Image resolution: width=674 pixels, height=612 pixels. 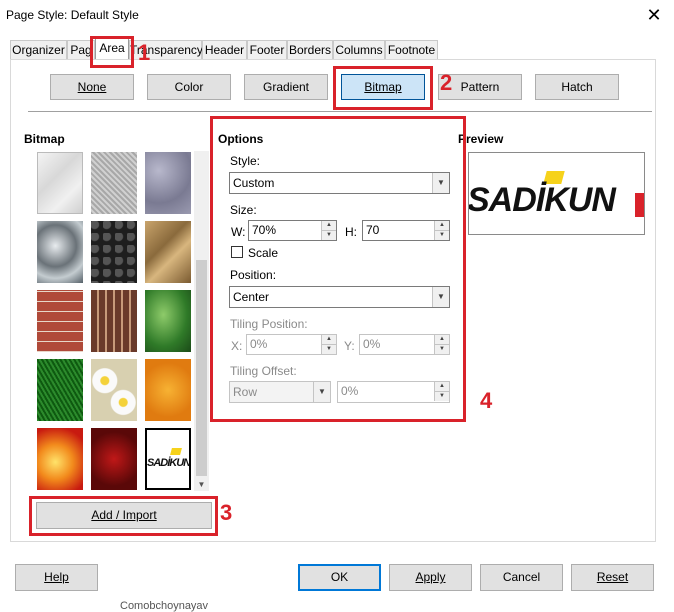 I want to click on preview-box: SADİKUN, so click(x=556, y=193).